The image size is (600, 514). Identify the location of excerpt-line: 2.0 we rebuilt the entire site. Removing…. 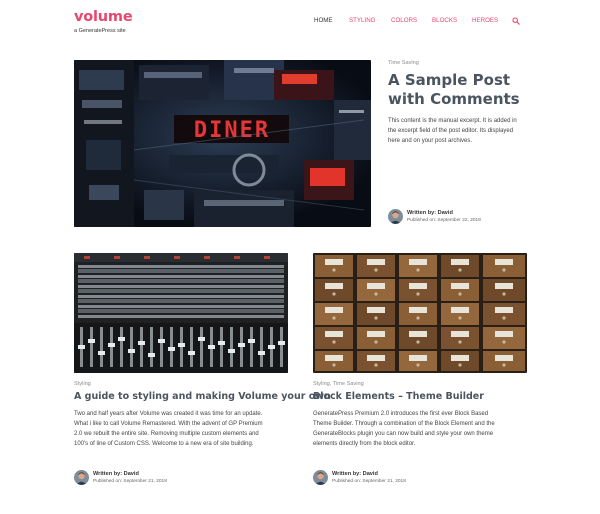
(166, 434).